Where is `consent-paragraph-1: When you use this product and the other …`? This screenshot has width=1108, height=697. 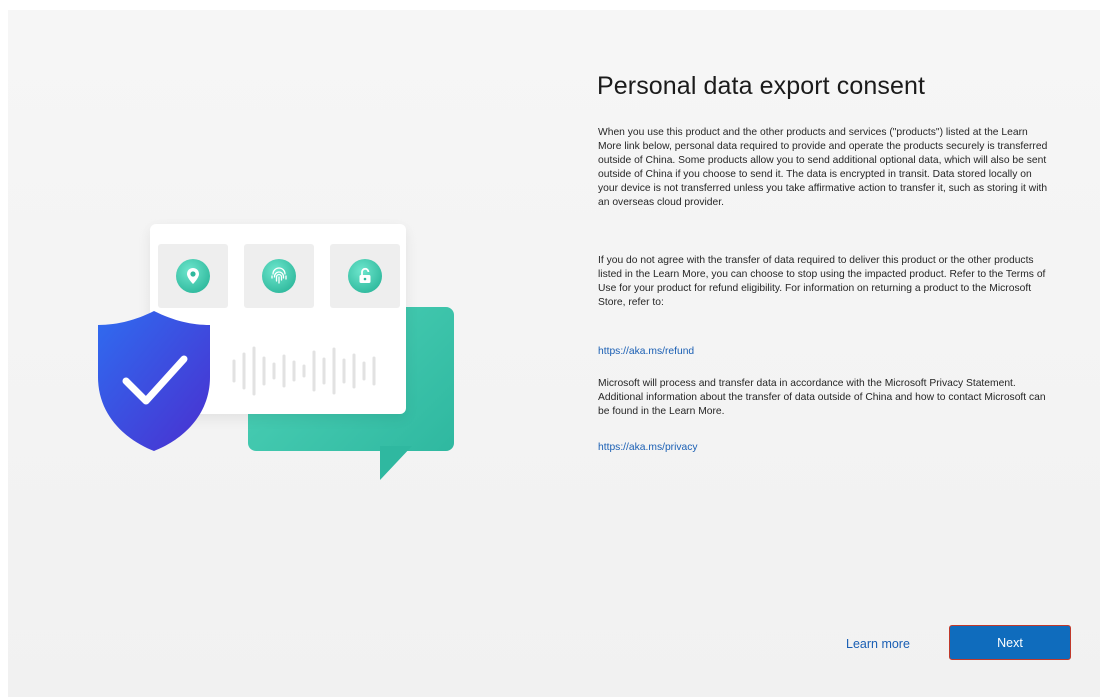 consent-paragraph-1: When you use this product and the other … is located at coordinates (823, 167).